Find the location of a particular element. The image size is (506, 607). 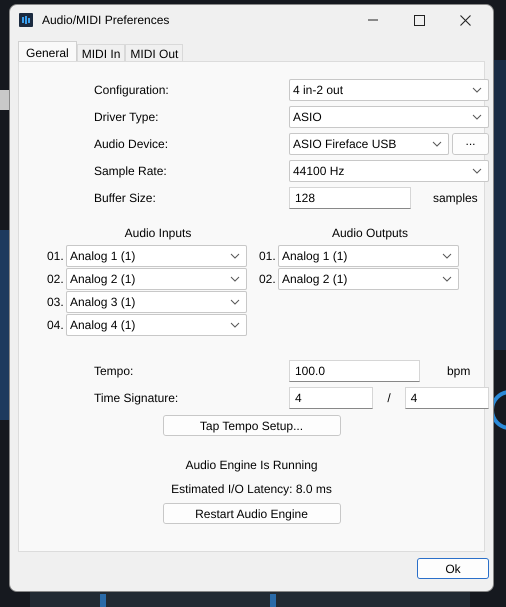

tab: General is located at coordinates (47, 52).